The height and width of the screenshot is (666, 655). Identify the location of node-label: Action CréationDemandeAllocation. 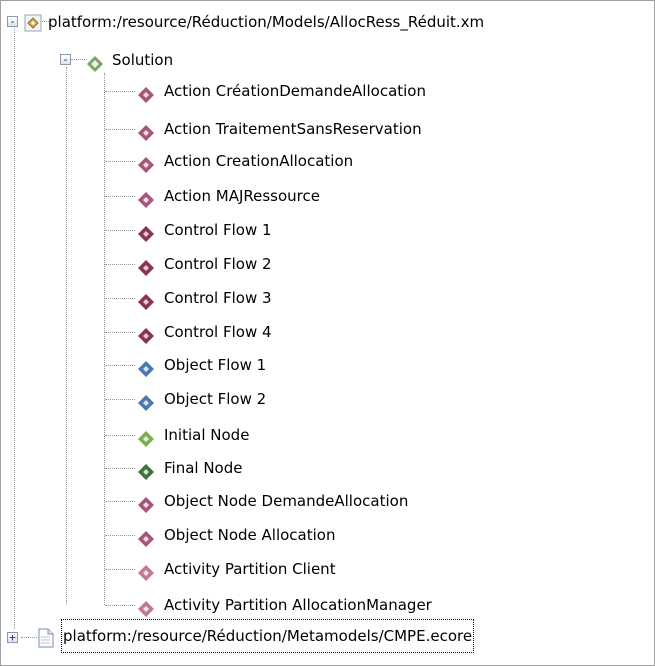
(295, 91).